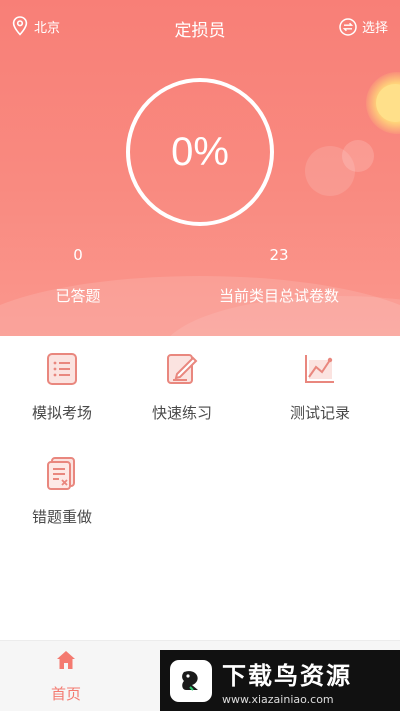 This screenshot has height=711, width=400. I want to click on watermark-url: www.xiazainiao.com, so click(278, 699).